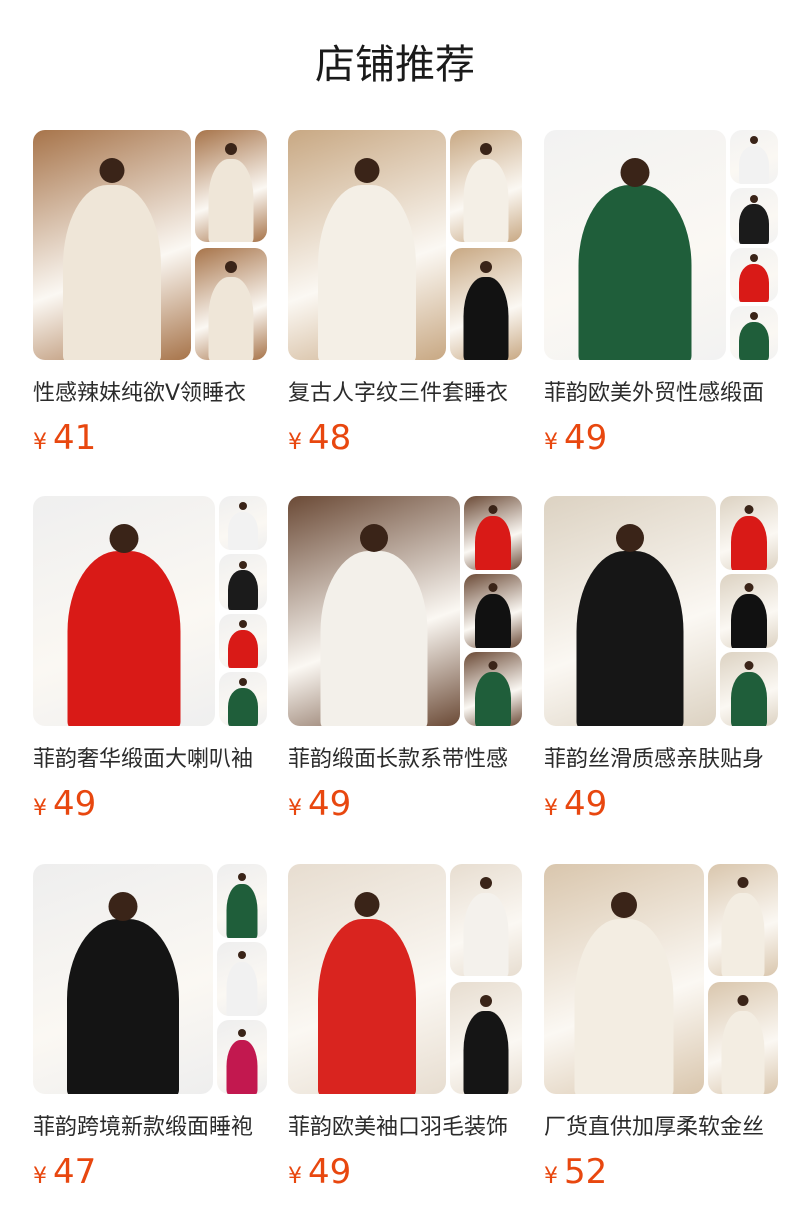  I want to click on product-card: 菲韵奢华缎面大喇叭袖 ¥49, so click(150, 664).